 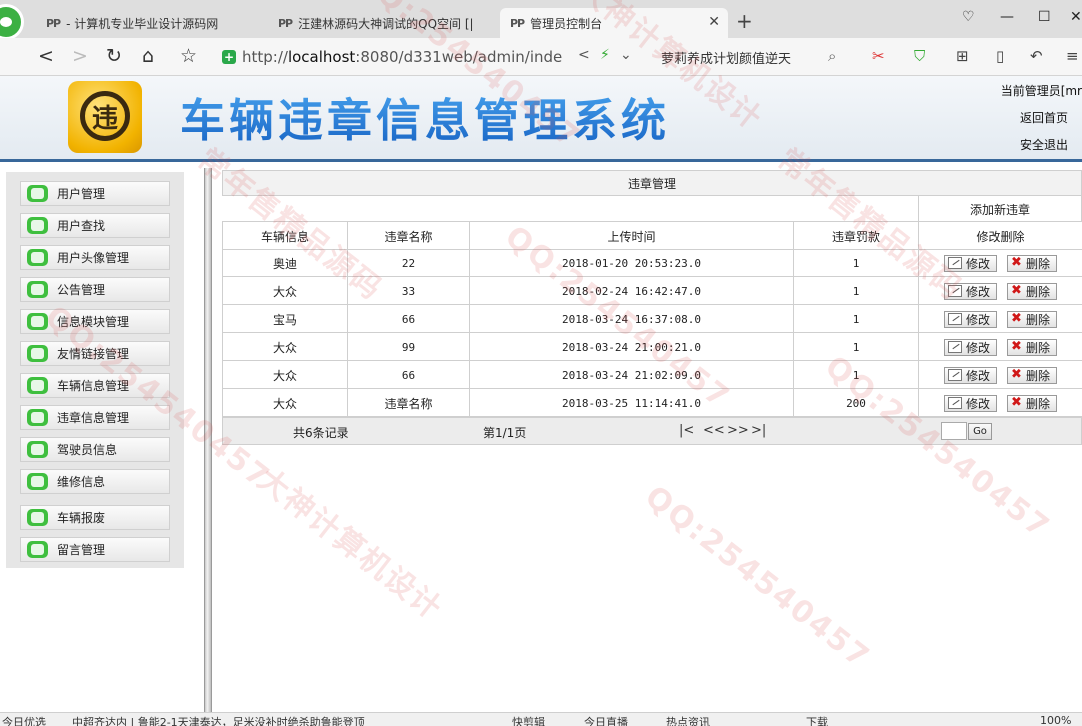 I want to click on payment-shield-icon: ⛉, so click(x=919, y=56).